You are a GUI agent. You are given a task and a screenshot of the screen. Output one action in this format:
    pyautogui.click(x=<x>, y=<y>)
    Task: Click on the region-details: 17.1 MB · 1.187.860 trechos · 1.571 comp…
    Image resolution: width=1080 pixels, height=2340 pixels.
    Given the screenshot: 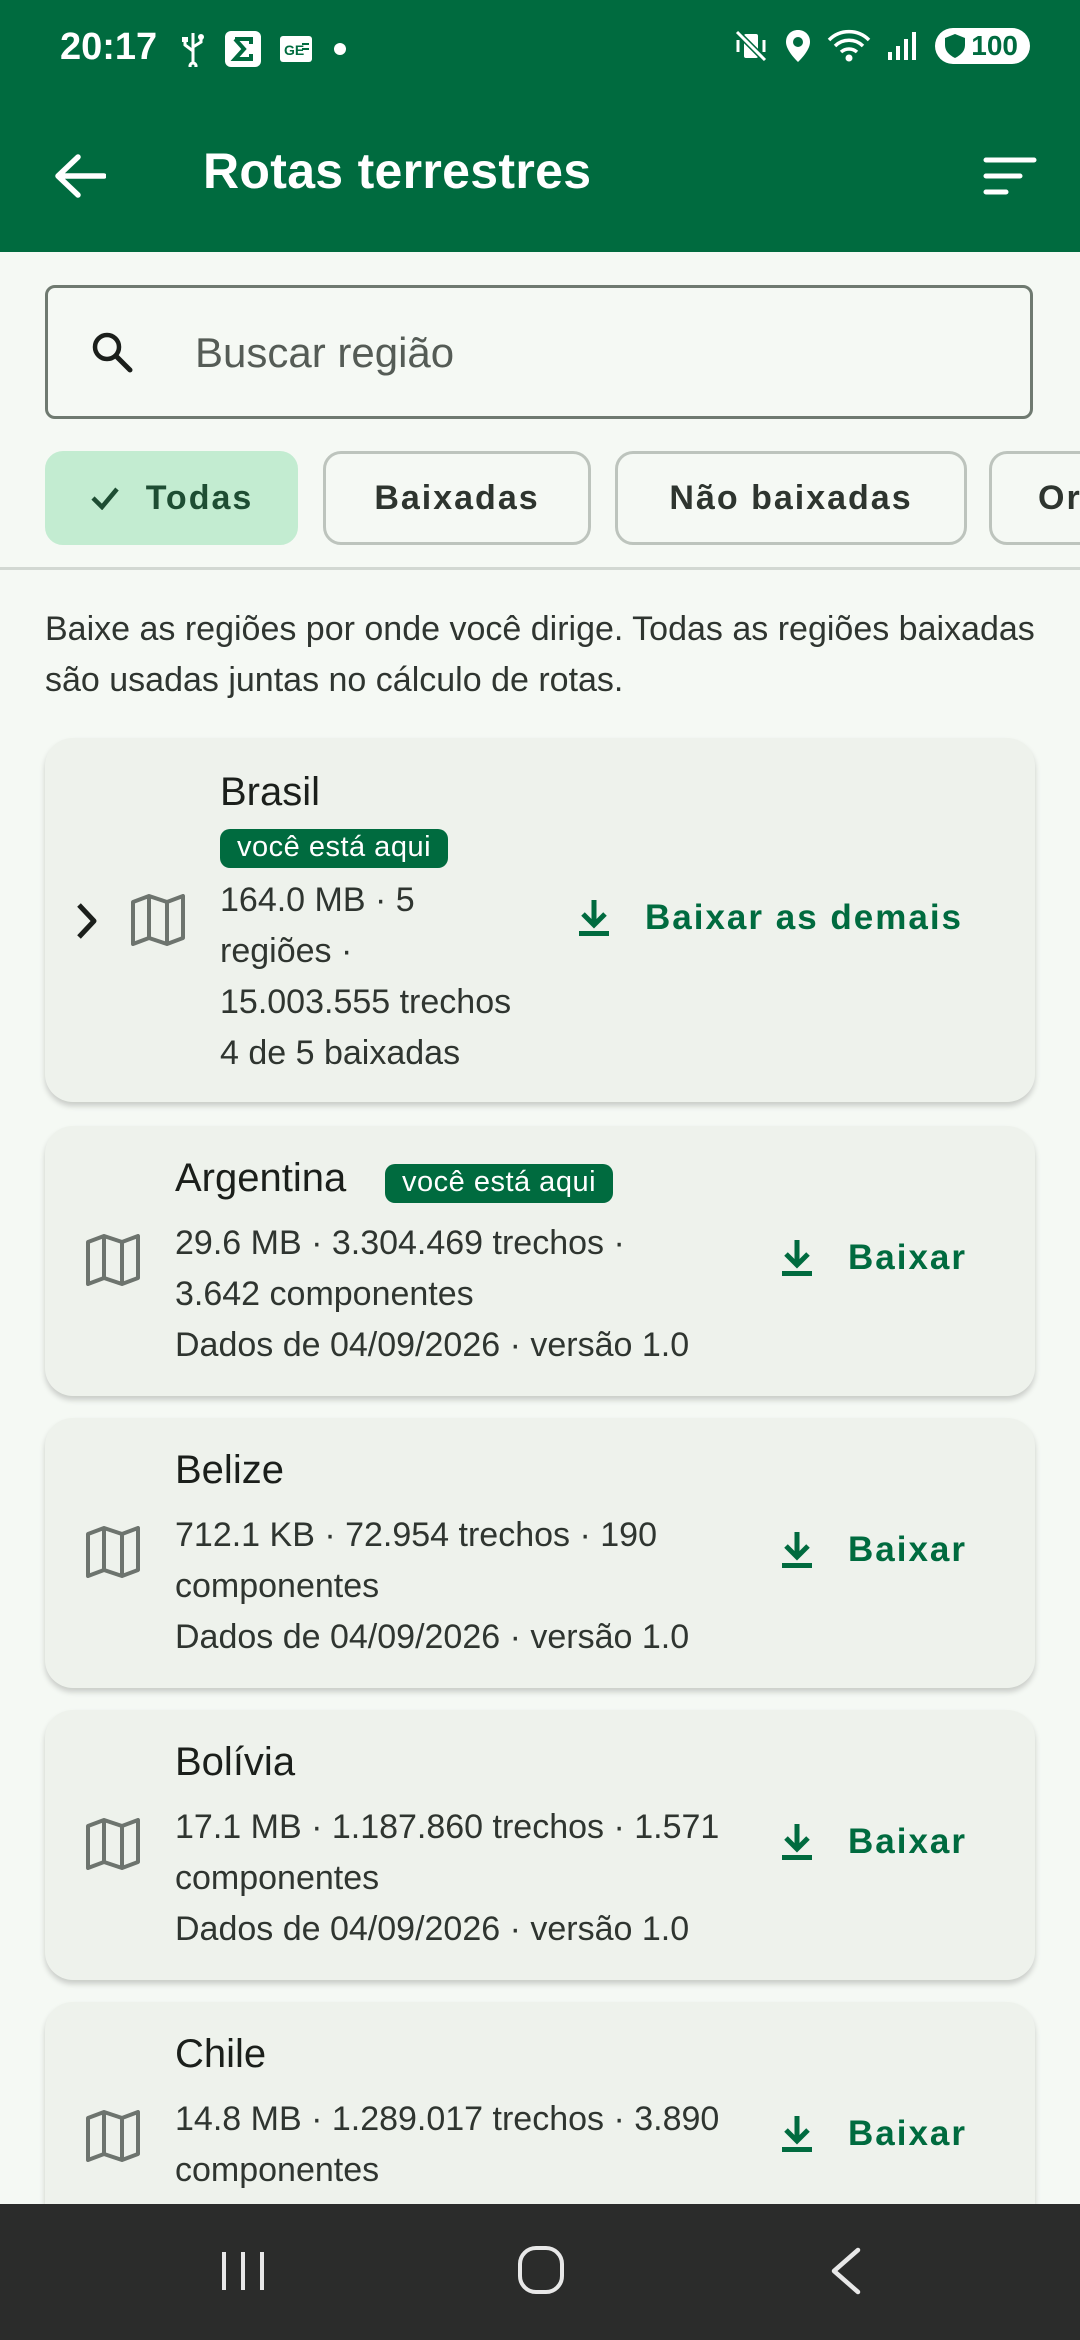 What is the action you would take?
    pyautogui.click(x=447, y=1878)
    